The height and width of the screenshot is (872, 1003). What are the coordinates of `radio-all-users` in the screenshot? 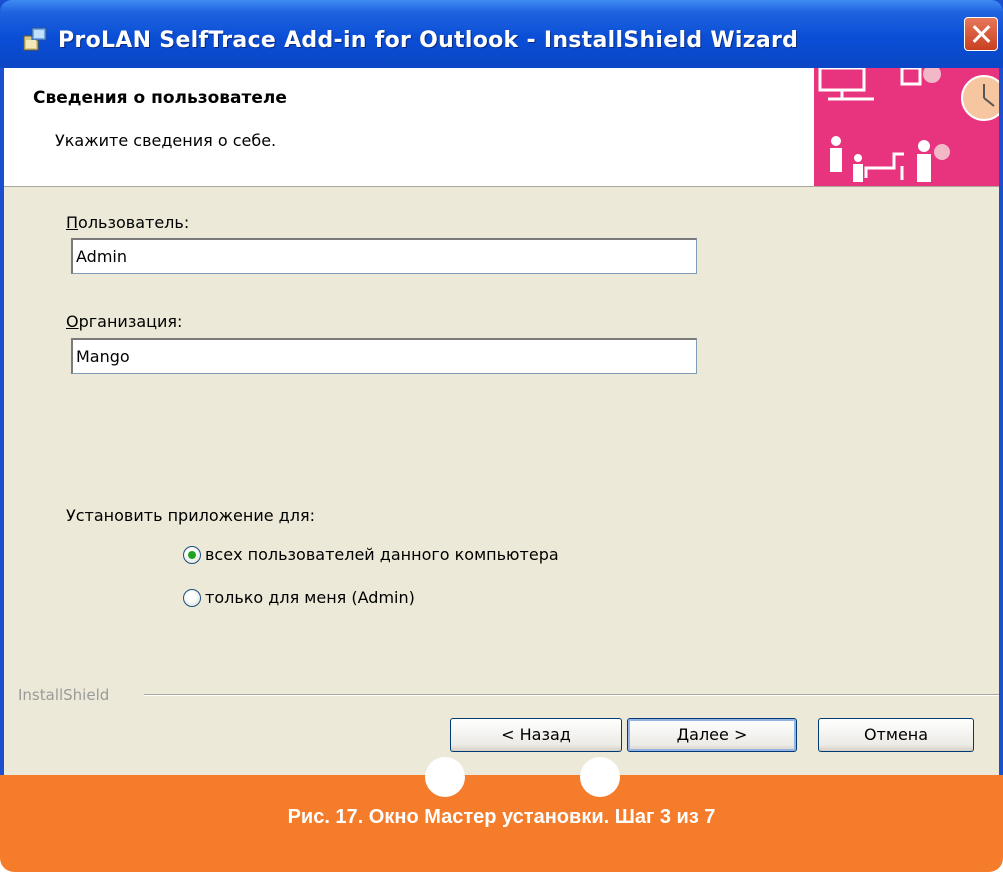 It's located at (192, 555).